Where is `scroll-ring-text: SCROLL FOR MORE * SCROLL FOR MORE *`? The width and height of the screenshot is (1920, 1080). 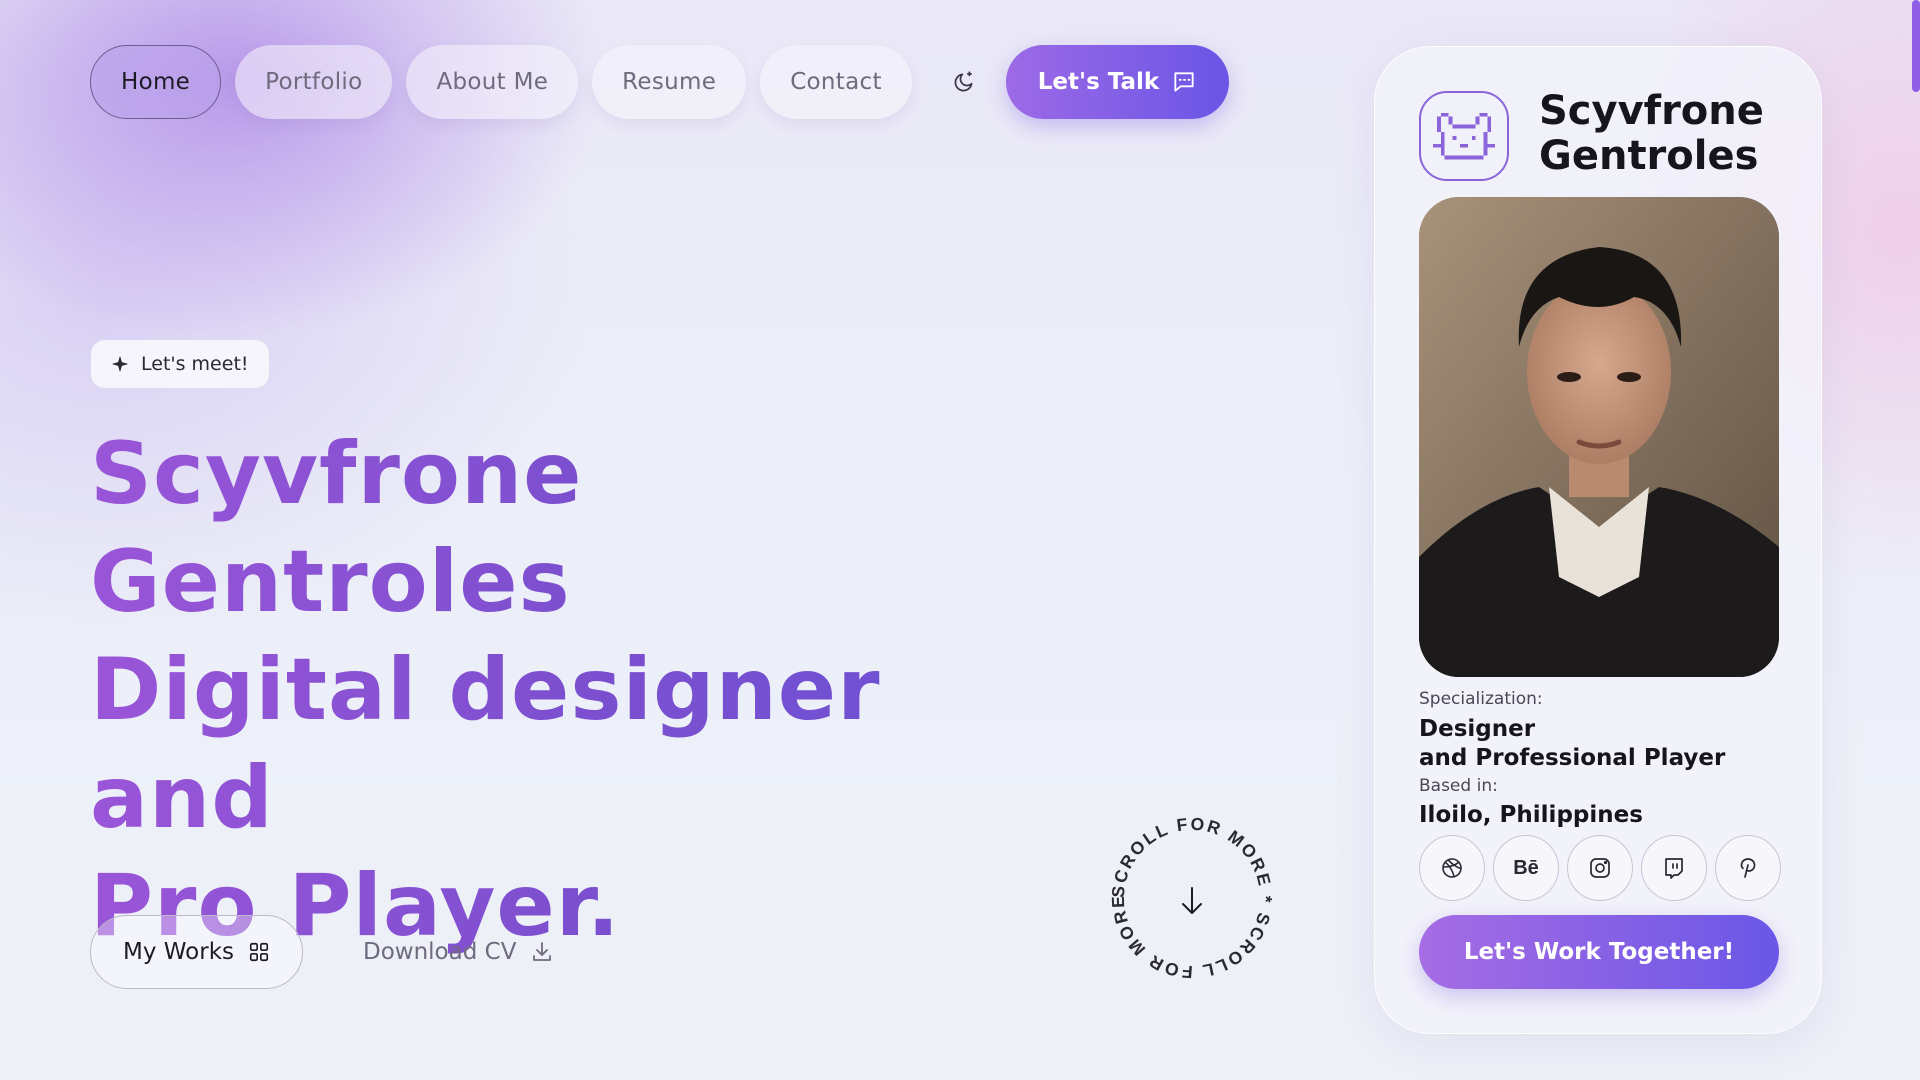
scroll-ring-text: SCROLL FOR MORE * SCROLL FOR MORE * is located at coordinates (1188, 895).